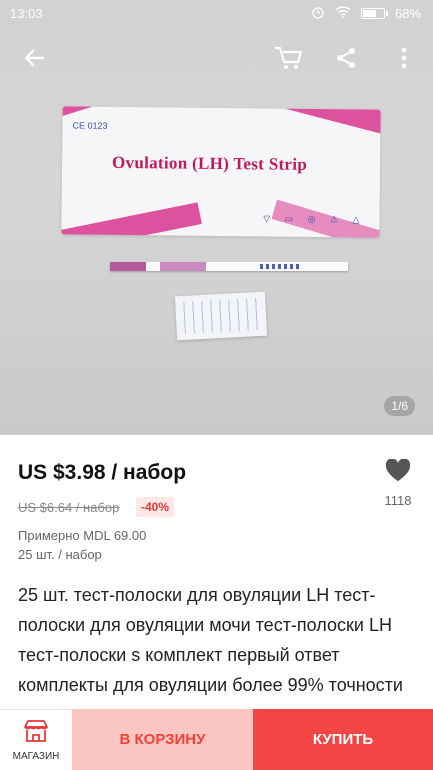 The height and width of the screenshot is (770, 433). I want to click on package-symbols-icon: ▽ ▭ ◎ ⚠ △, so click(314, 219).